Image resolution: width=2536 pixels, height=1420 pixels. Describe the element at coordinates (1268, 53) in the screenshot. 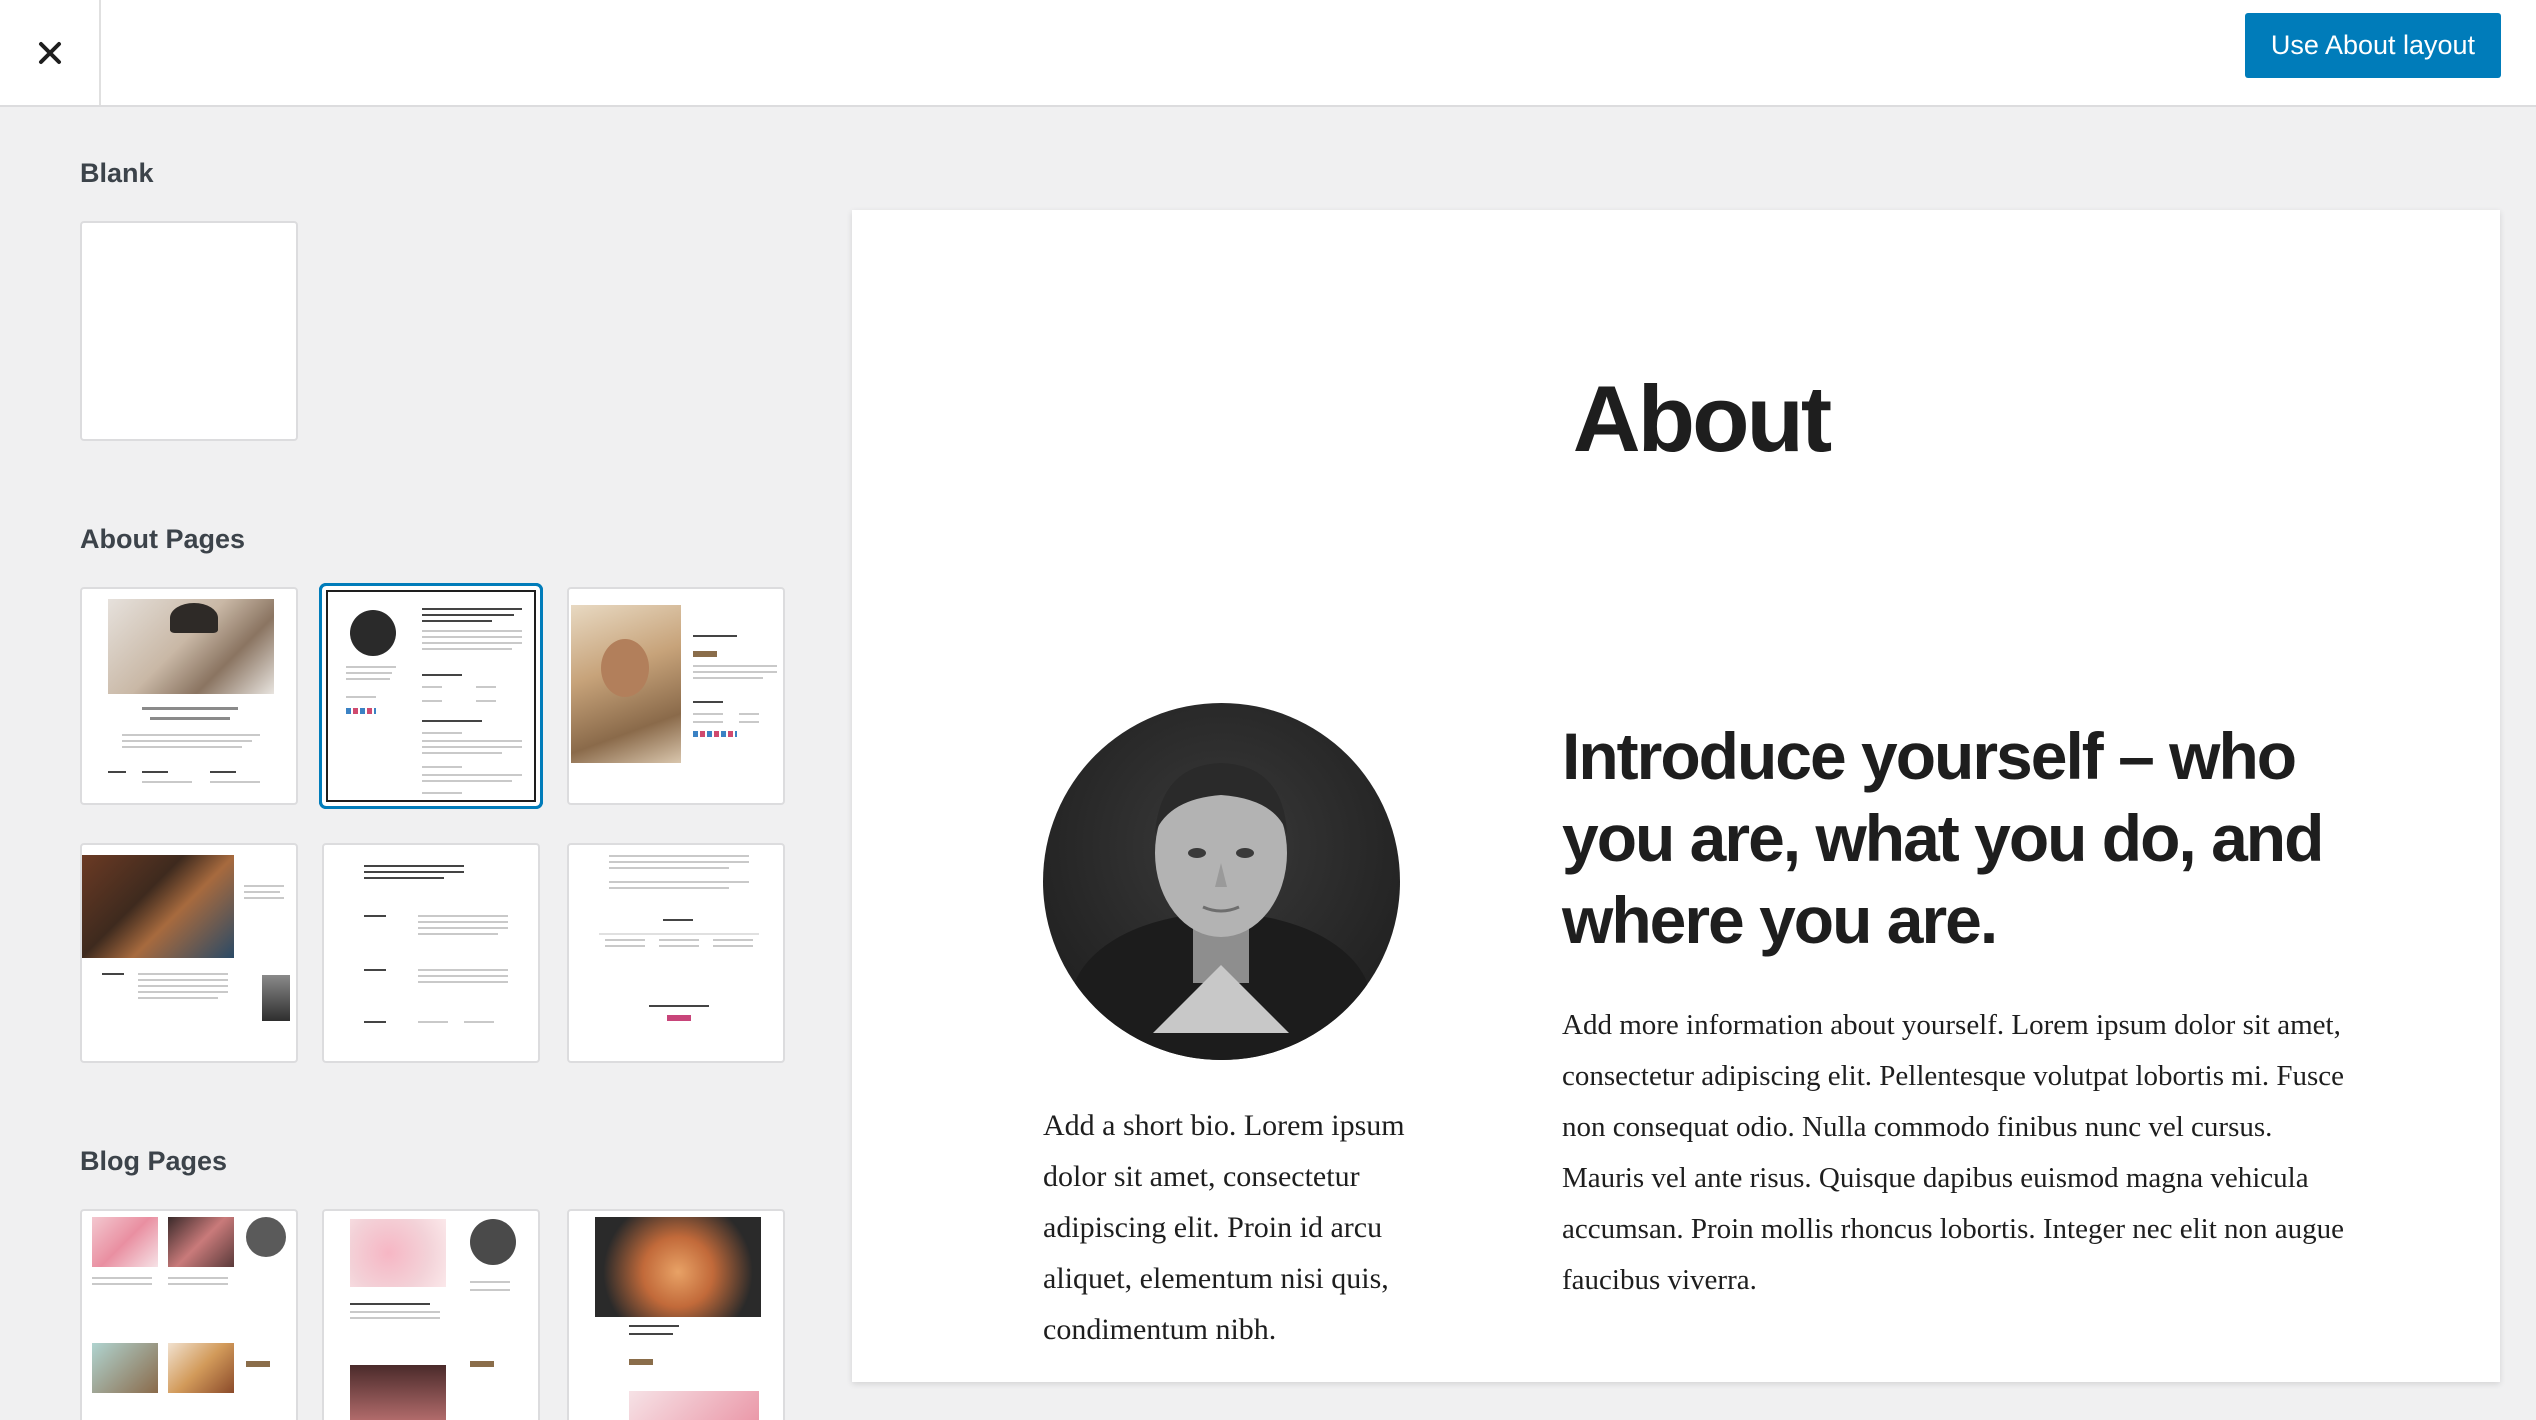

I see `top-bar: Use About layout` at that location.